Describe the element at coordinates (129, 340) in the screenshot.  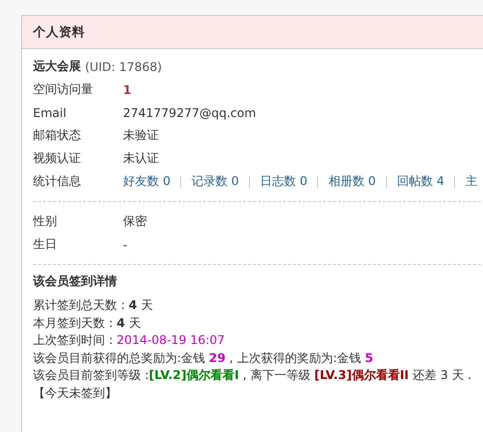
I see `signin-info-line: 上次签到时间 : 2014-08-19 16:07` at that location.